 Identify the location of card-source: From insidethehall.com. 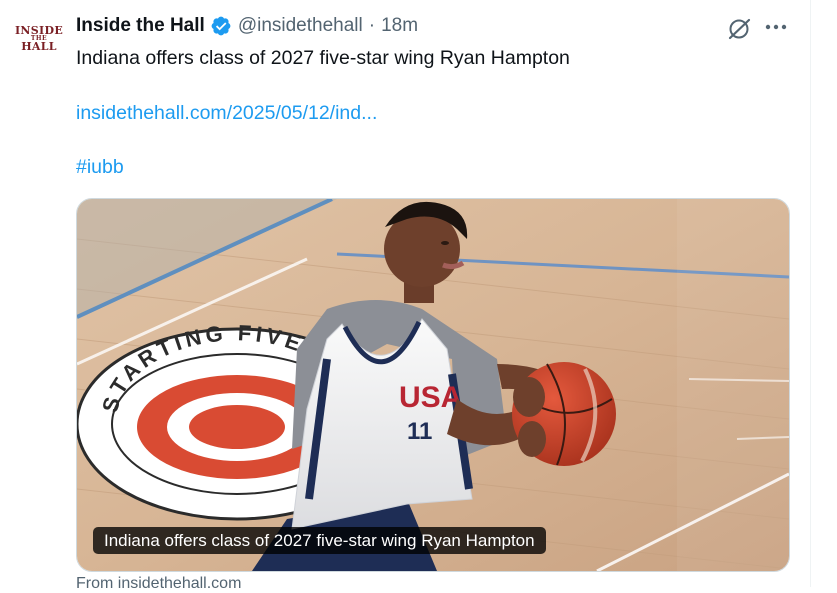
(158, 584).